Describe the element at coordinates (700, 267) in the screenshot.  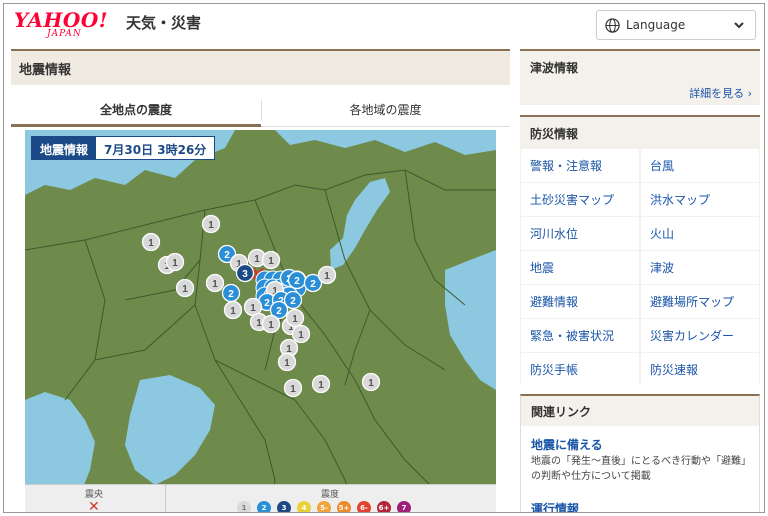
I see `bousai-link: 津波` at that location.